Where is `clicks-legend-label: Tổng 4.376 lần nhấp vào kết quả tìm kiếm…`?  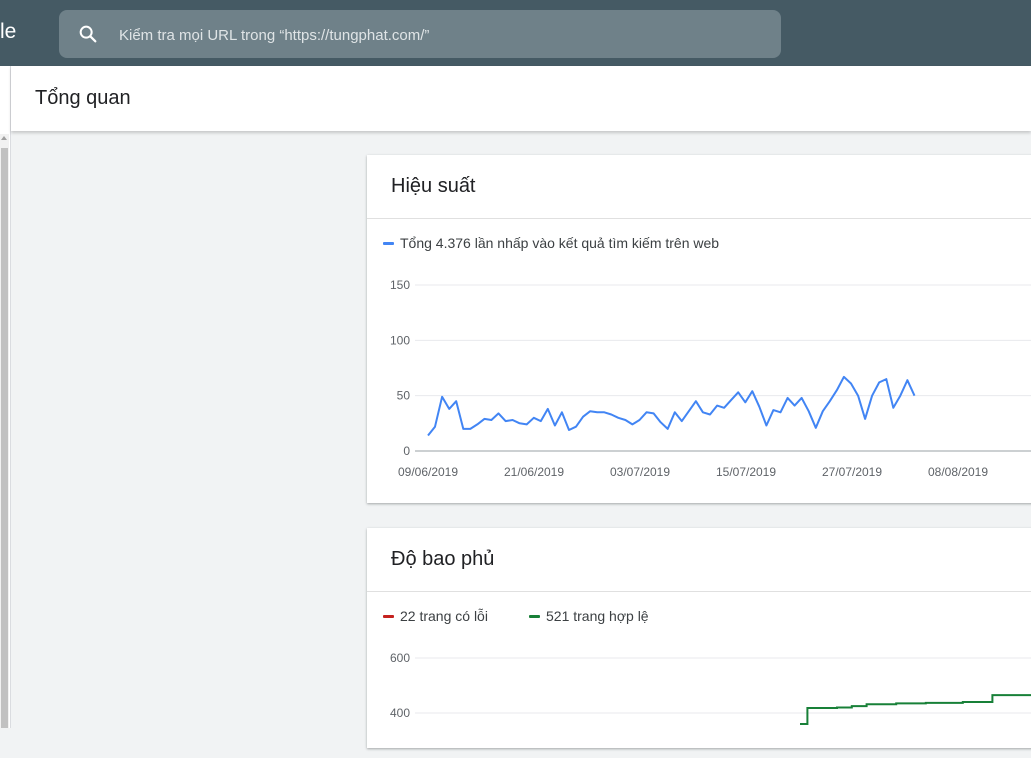 clicks-legend-label: Tổng 4.376 lần nhấp vào kết quả tìm kiếm… is located at coordinates (560, 243).